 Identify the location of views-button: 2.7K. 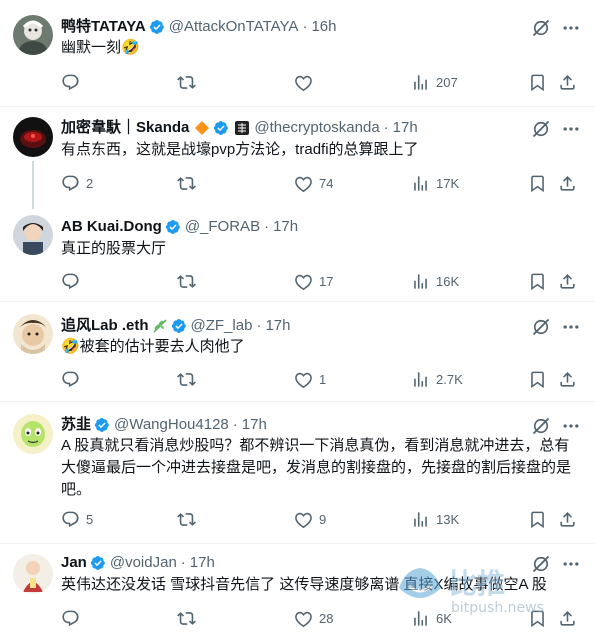
(437, 379).